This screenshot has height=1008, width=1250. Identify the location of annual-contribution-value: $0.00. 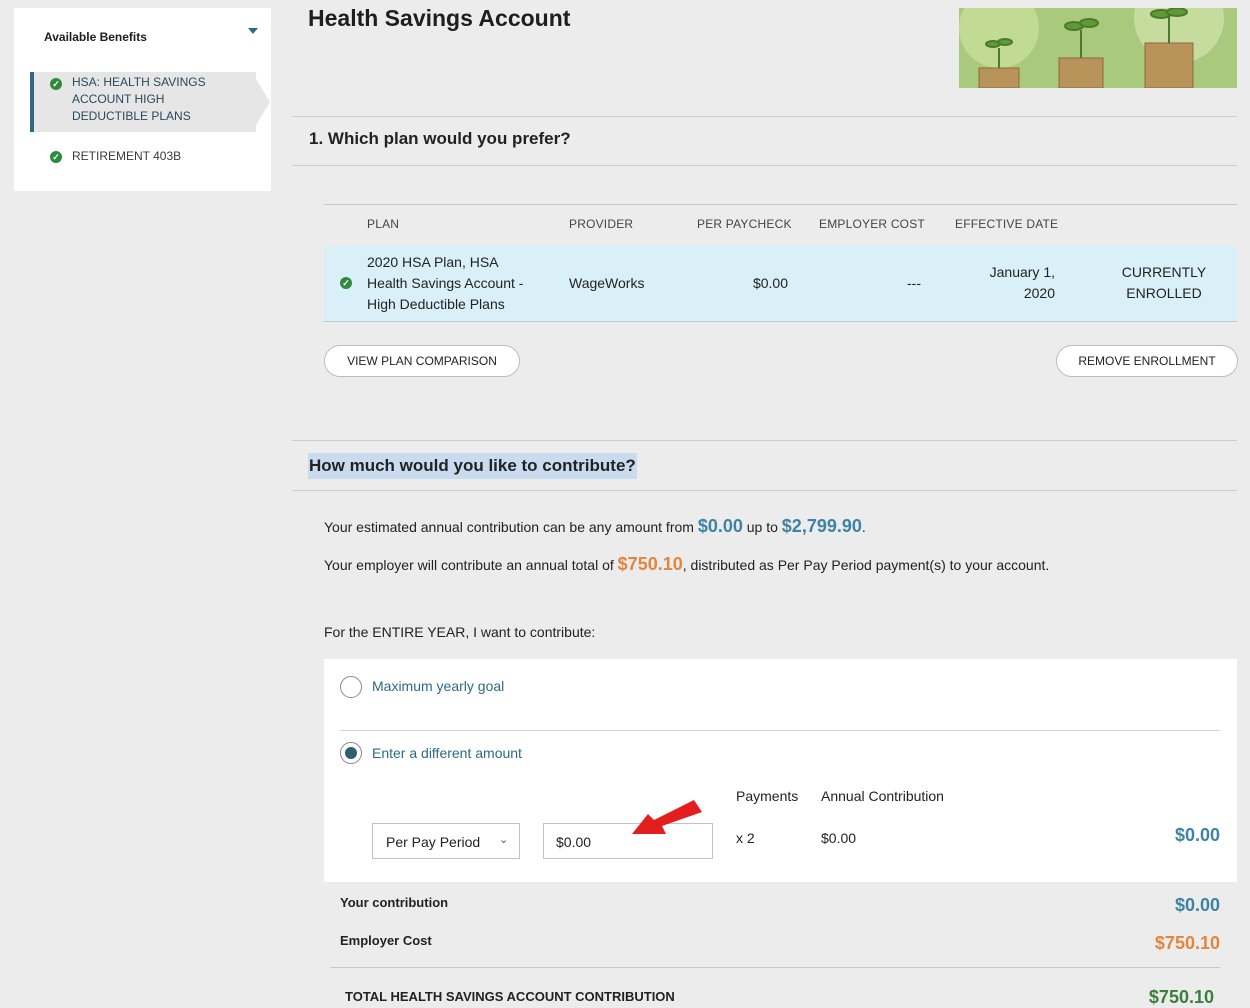
(839, 838).